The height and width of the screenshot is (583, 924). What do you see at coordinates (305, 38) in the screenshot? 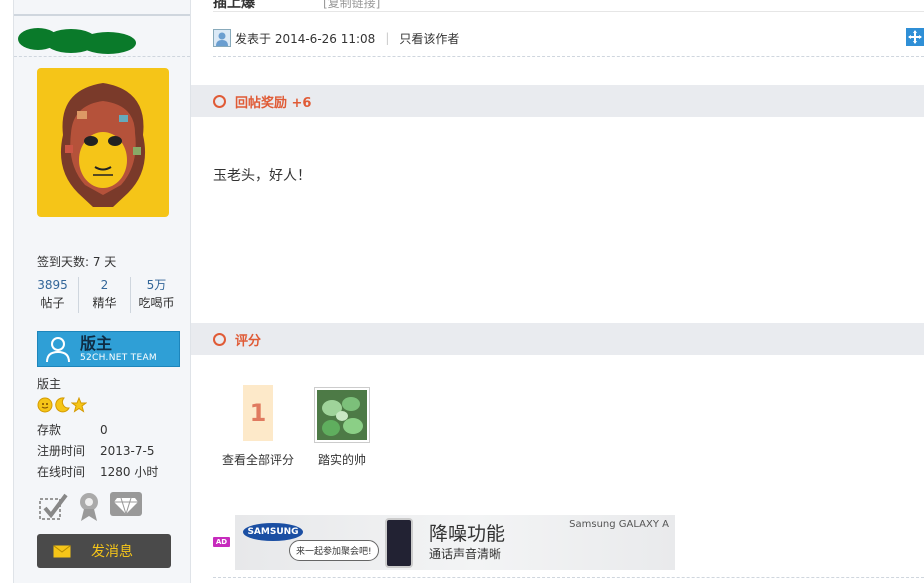
I see `post-time: 发表于 2014-6-26 11:08` at bounding box center [305, 38].